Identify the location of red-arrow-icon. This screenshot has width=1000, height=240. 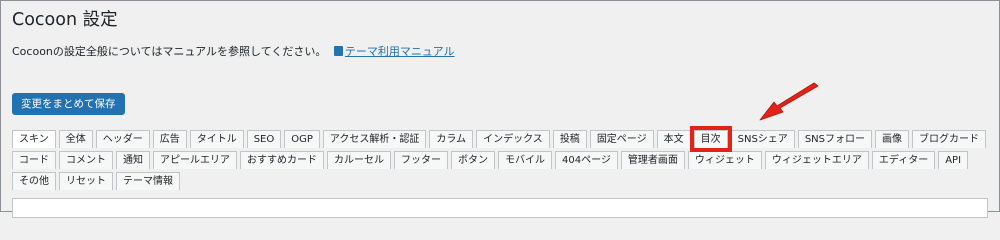
(789, 101).